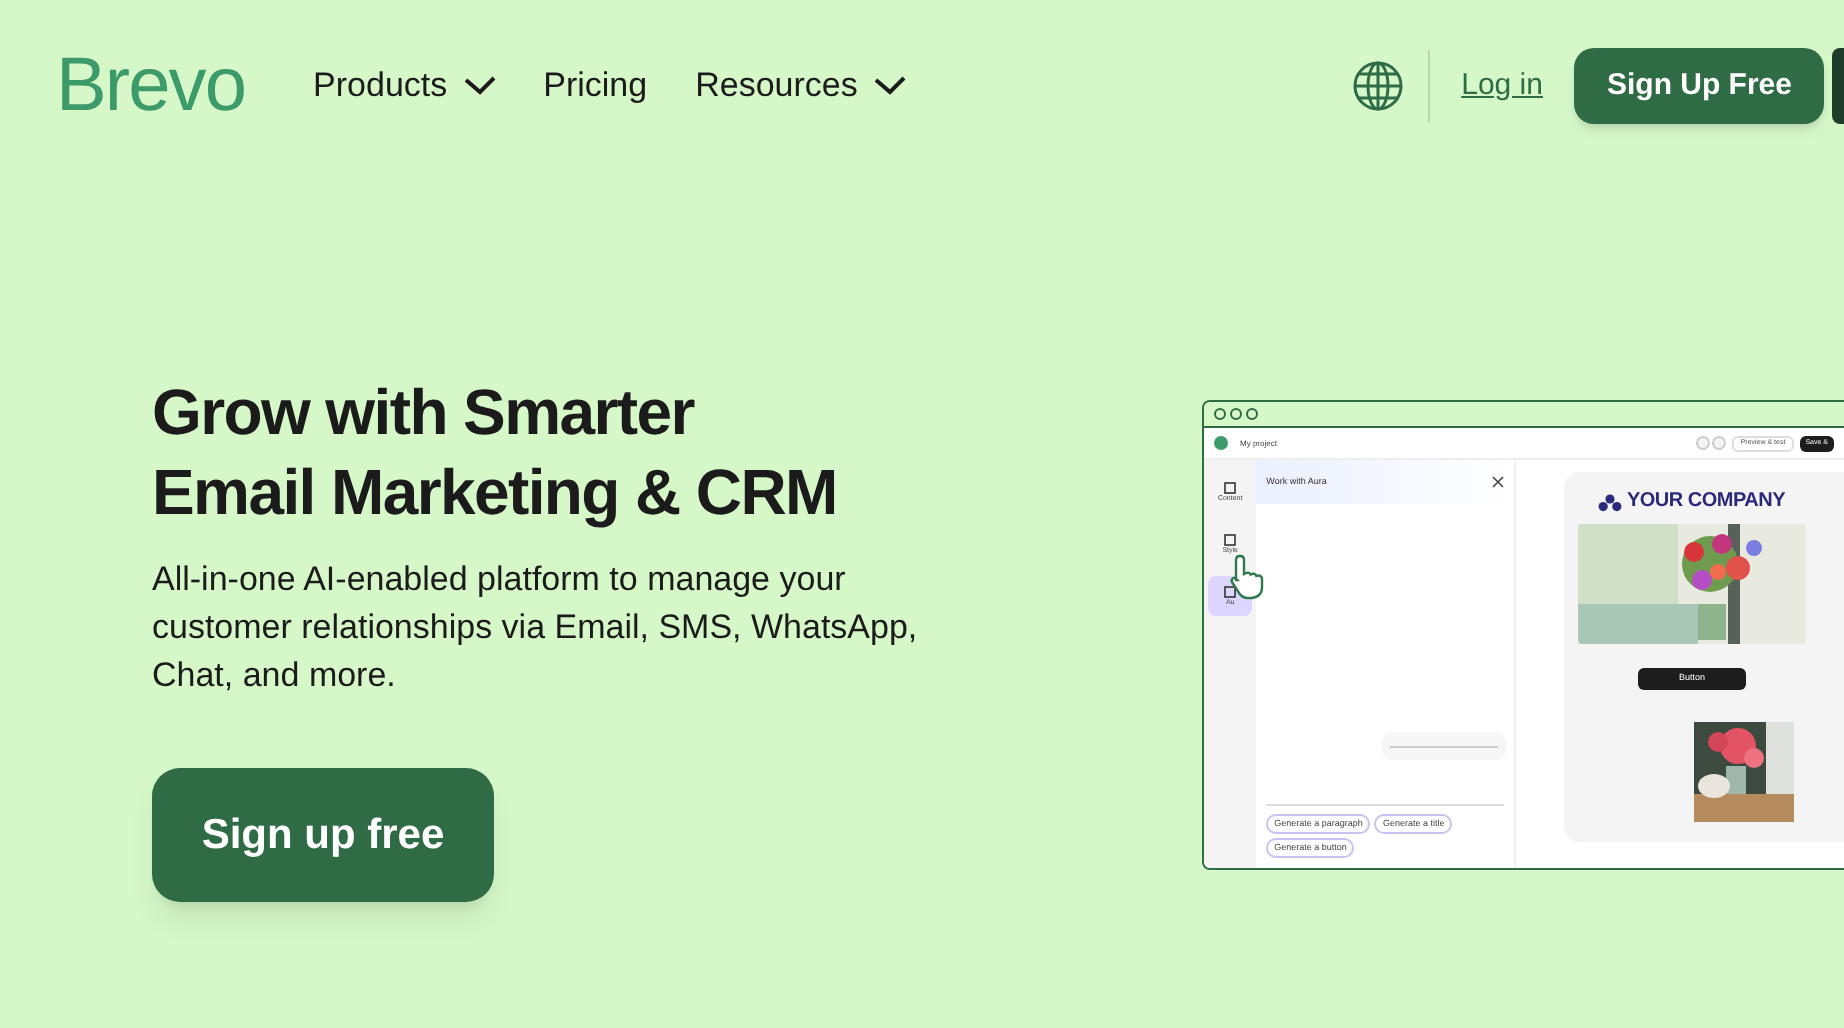 Image resolution: width=1844 pixels, height=1028 pixels. I want to click on nav-link: Products, so click(404, 86).